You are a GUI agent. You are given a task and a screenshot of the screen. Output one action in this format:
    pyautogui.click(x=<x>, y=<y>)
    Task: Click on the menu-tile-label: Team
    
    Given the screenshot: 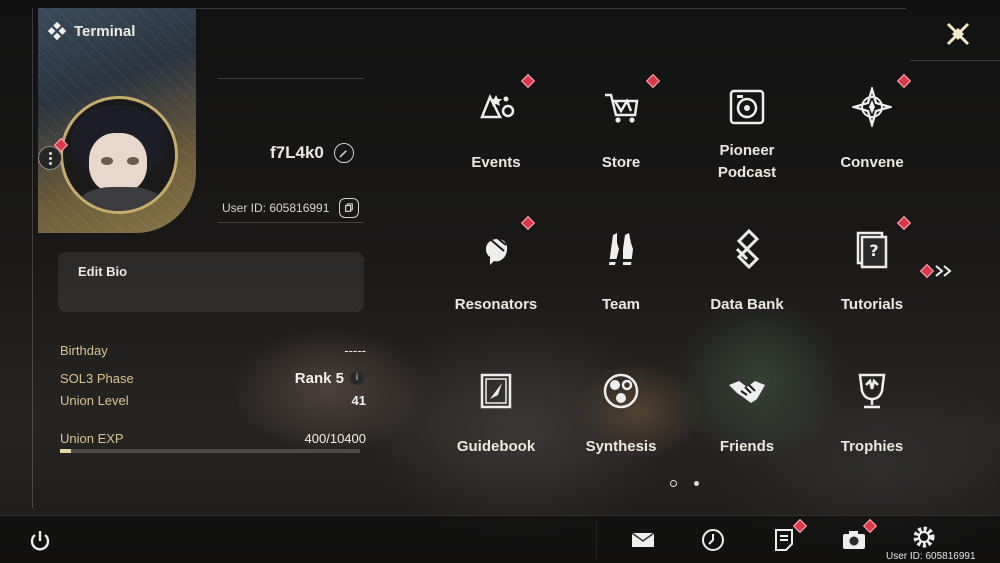 What is the action you would take?
    pyautogui.click(x=621, y=304)
    